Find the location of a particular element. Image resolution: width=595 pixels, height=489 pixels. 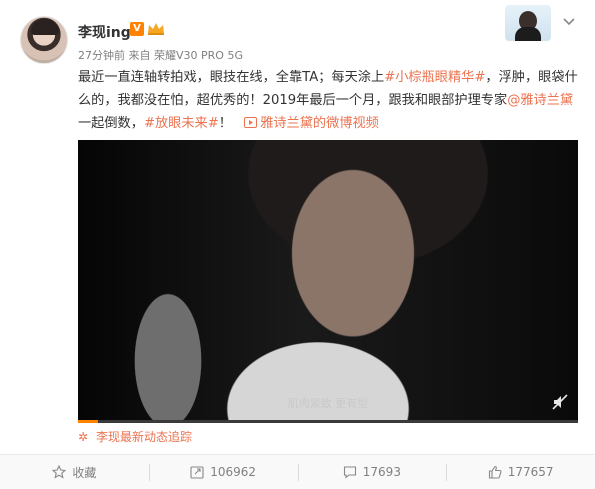

star-icon is located at coordinates (59, 472).